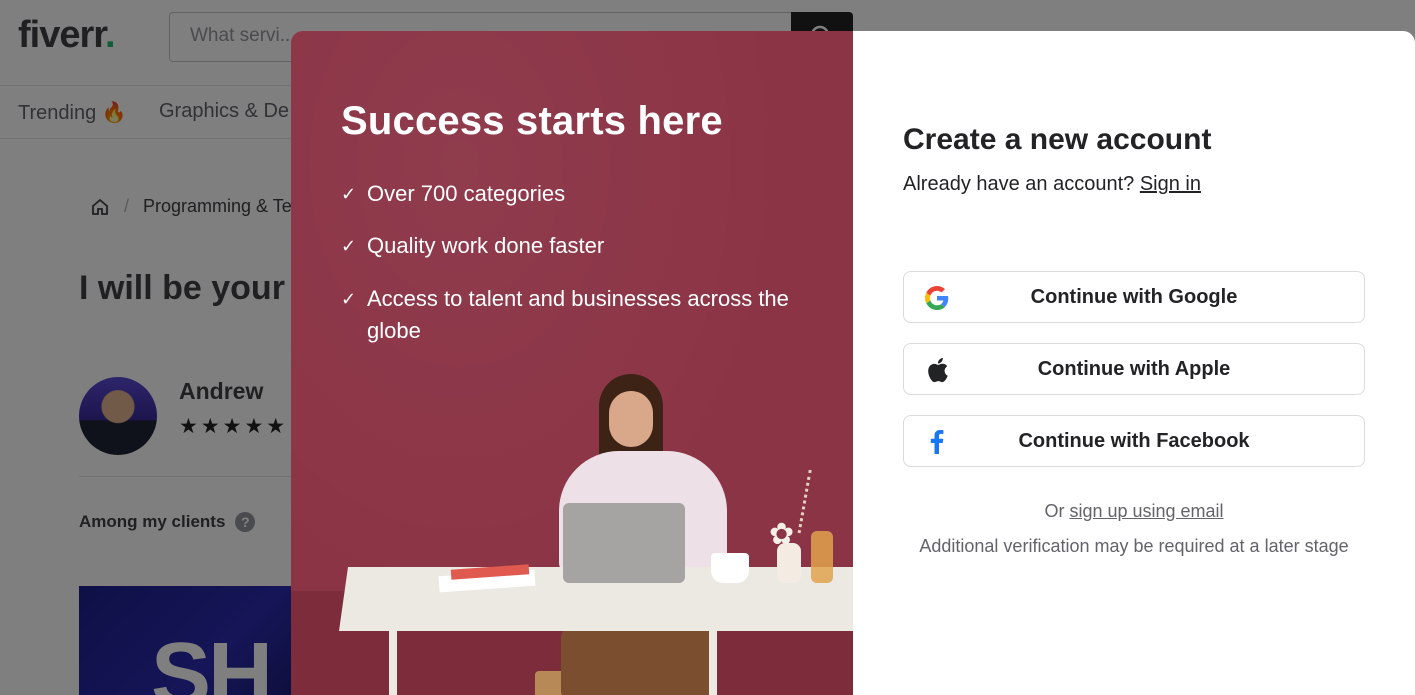  I want to click on feature-text: Over 700 categories, so click(466, 193).